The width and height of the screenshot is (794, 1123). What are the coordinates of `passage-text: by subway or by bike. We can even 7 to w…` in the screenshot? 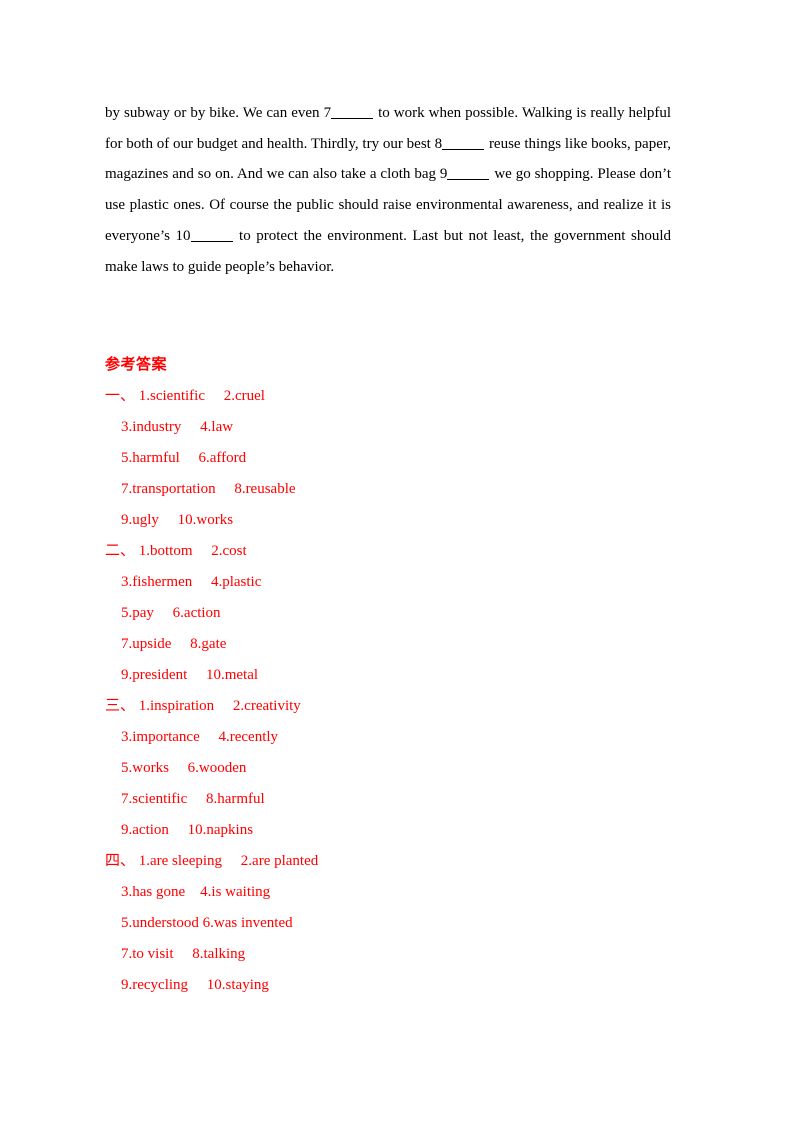 It's located at (388, 190).